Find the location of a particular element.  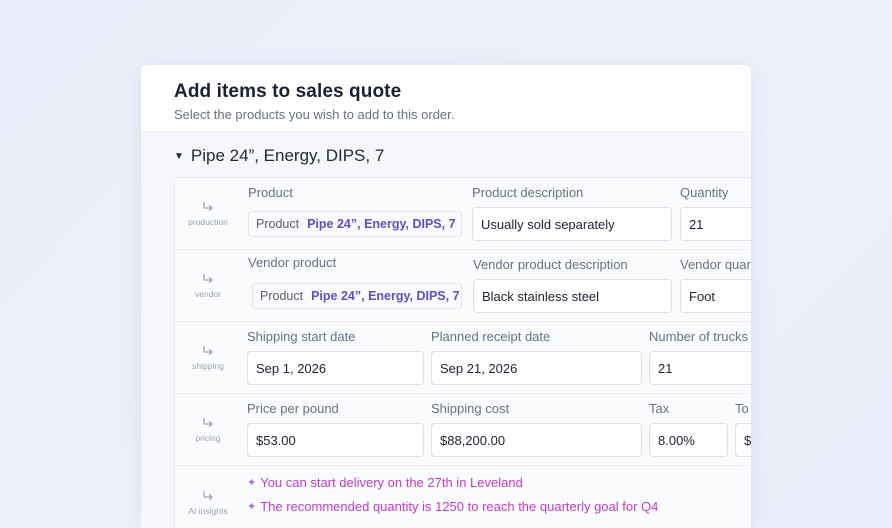

pricing-row-icon: pricing is located at coordinates (208, 429).